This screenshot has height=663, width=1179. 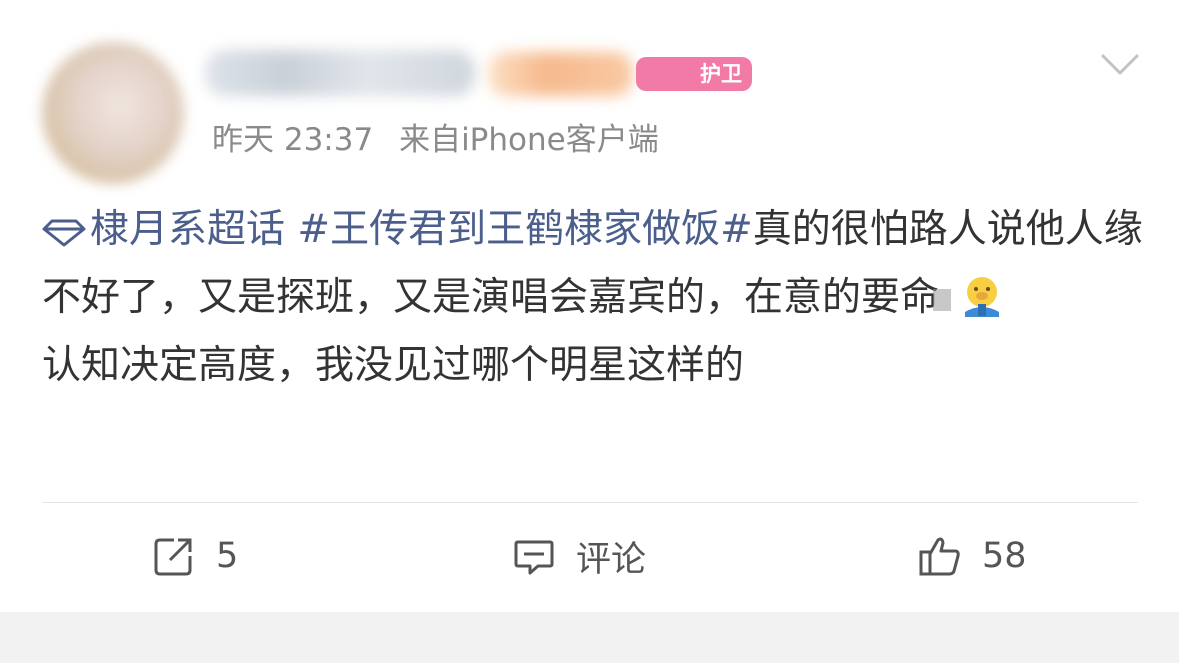 I want to click on repost-button: 5, so click(x=195, y=556).